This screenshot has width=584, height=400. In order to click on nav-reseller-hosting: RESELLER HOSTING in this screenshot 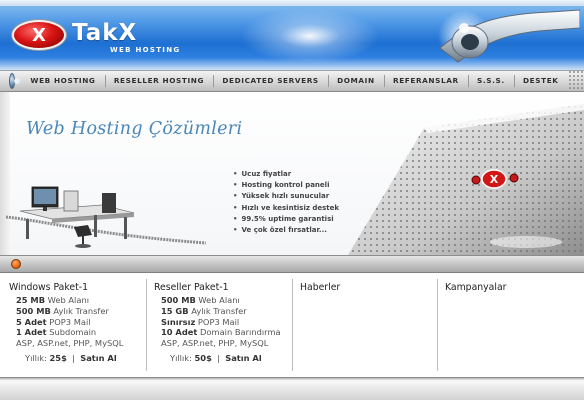, I will do `click(159, 81)`.